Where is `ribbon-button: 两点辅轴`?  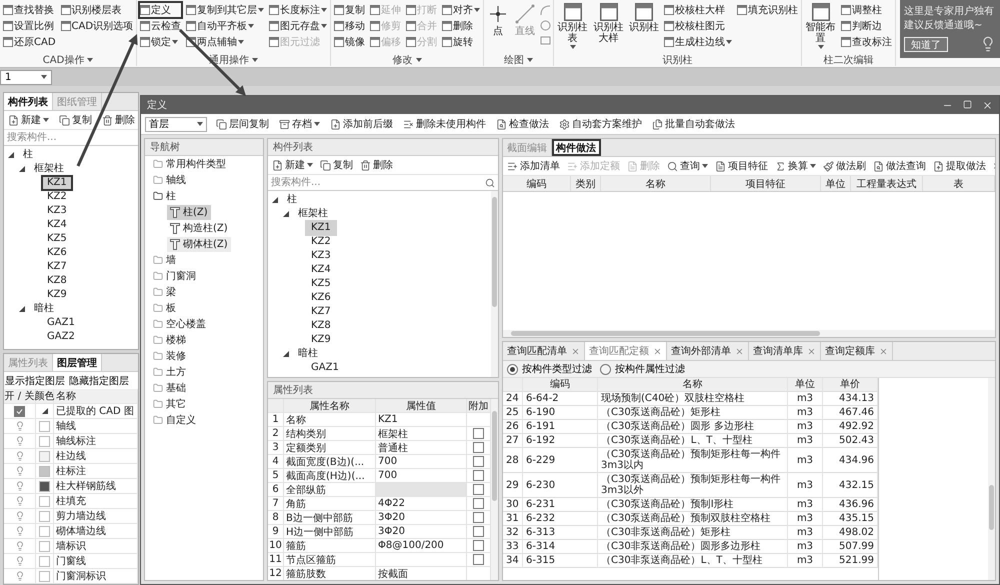 ribbon-button: 两点辅轴 is located at coordinates (225, 42).